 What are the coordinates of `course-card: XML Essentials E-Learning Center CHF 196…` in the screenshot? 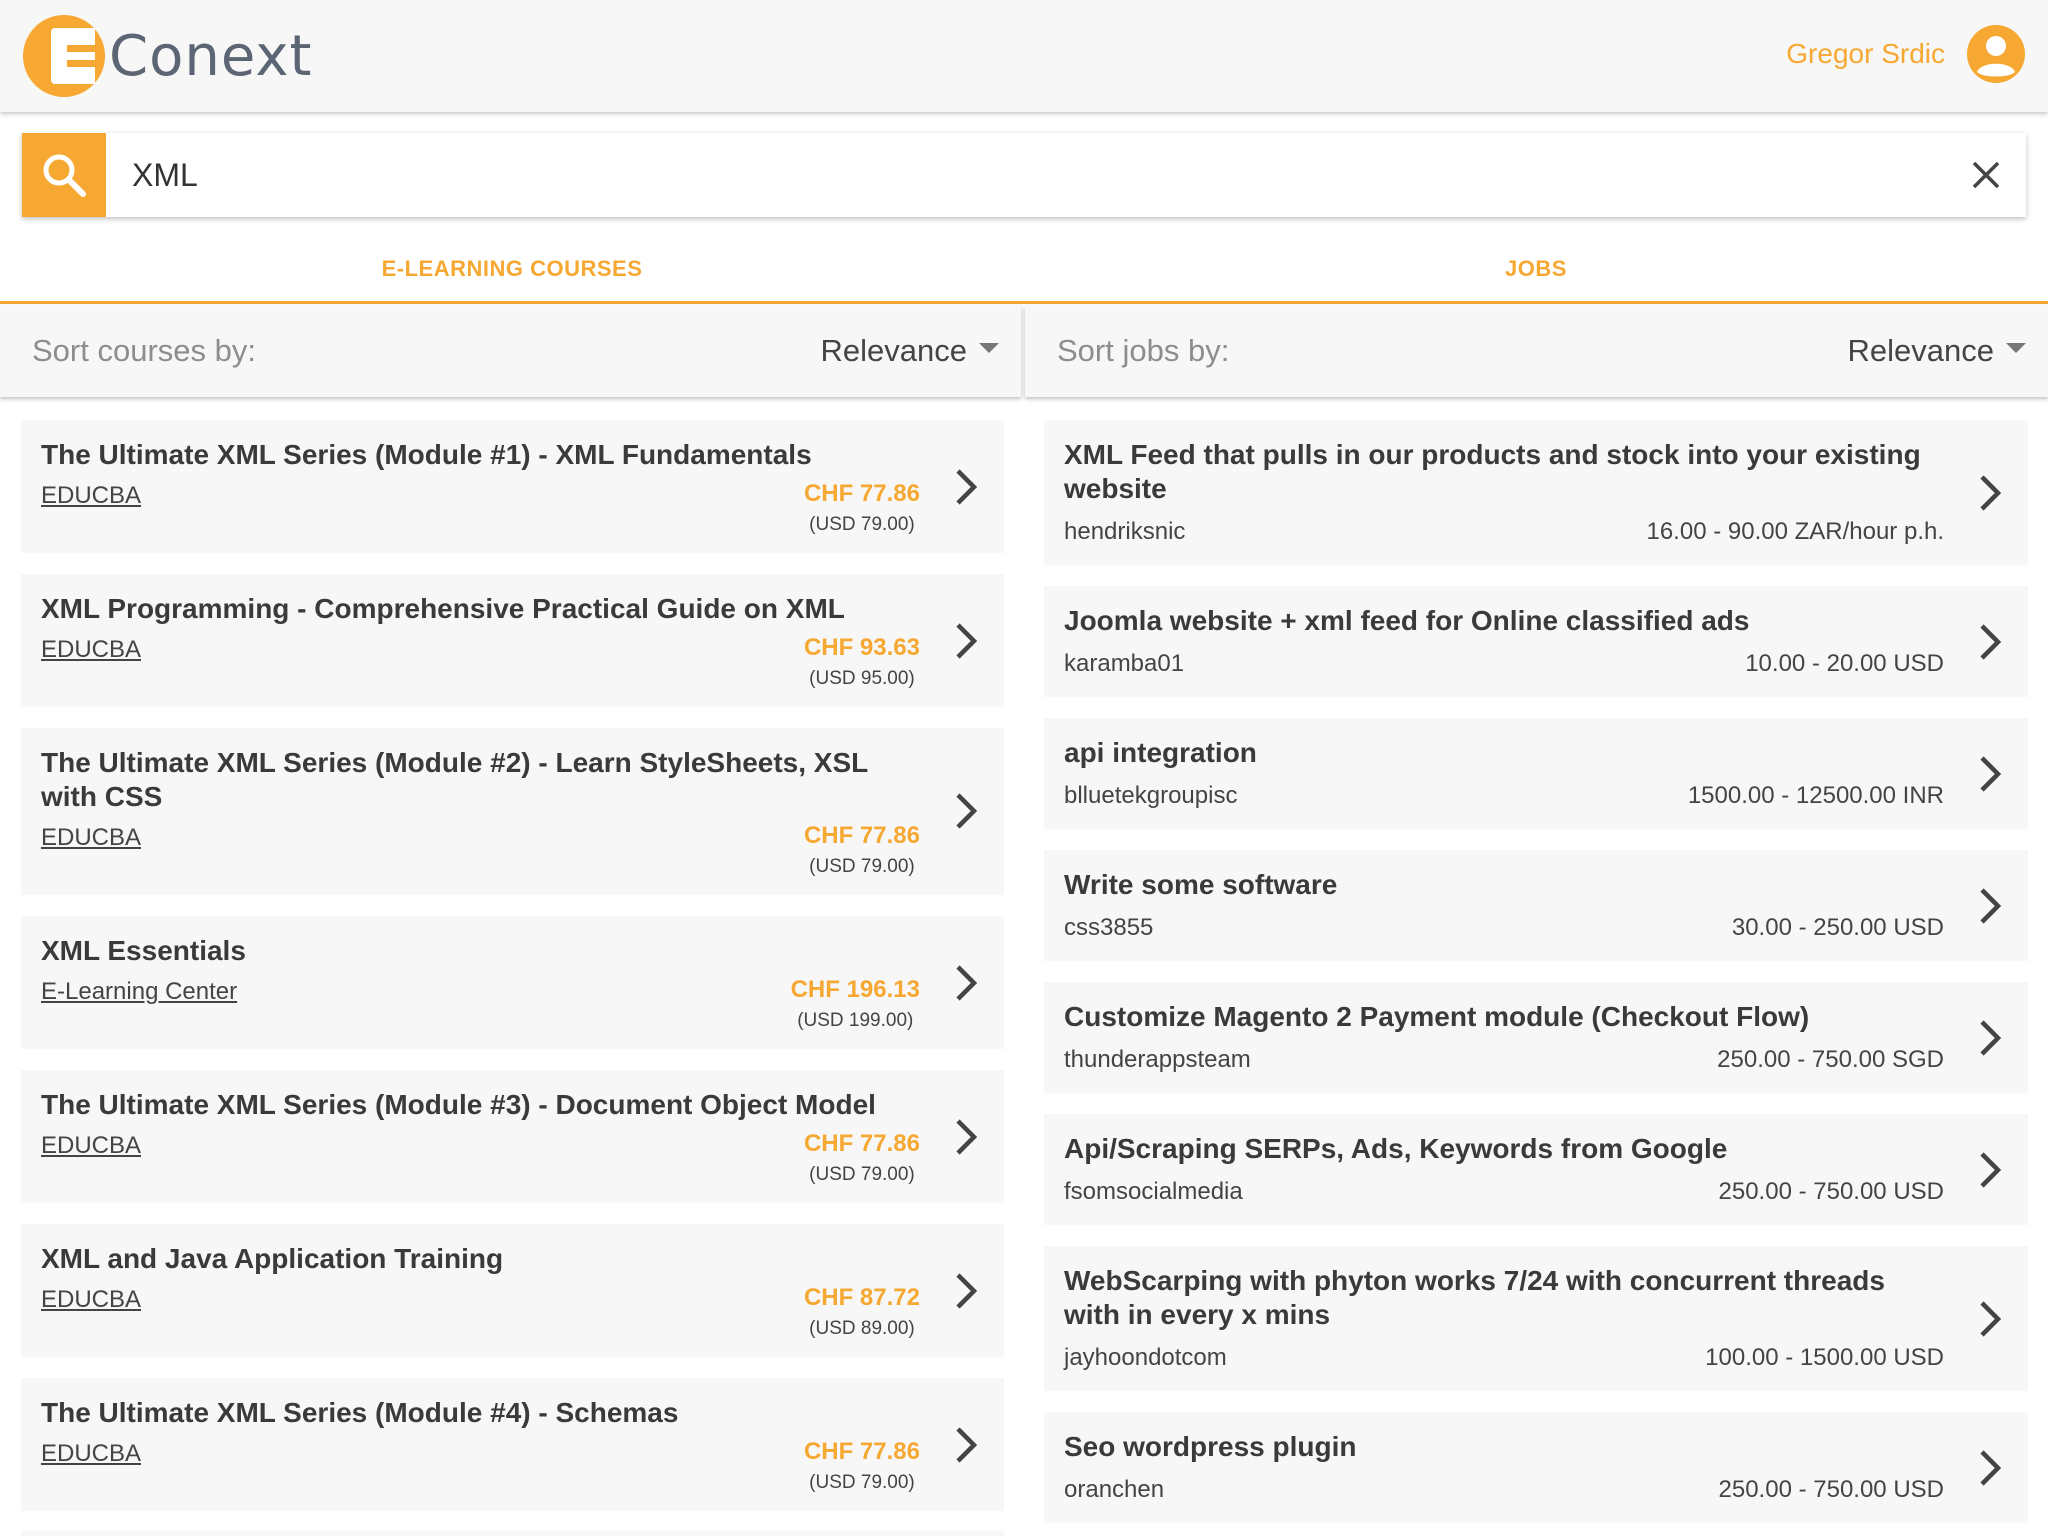 It's located at (512, 982).